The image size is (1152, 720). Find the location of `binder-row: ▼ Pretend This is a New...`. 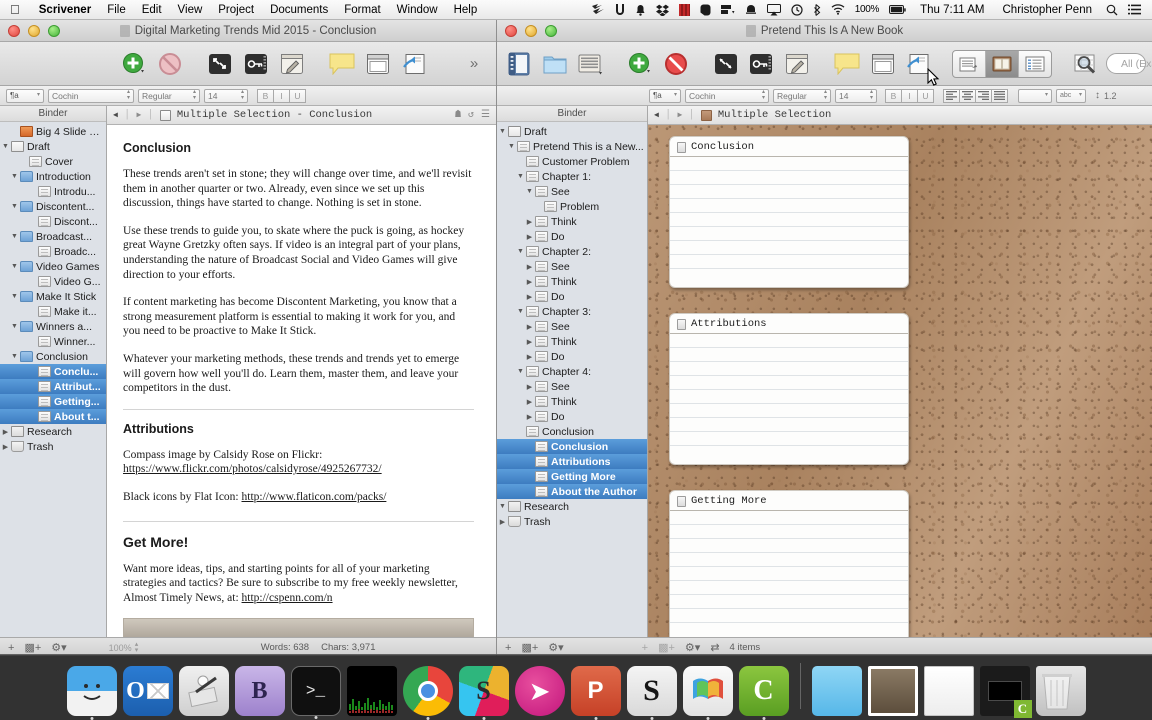

binder-row: ▼ Pretend This is a New... is located at coordinates (572, 146).